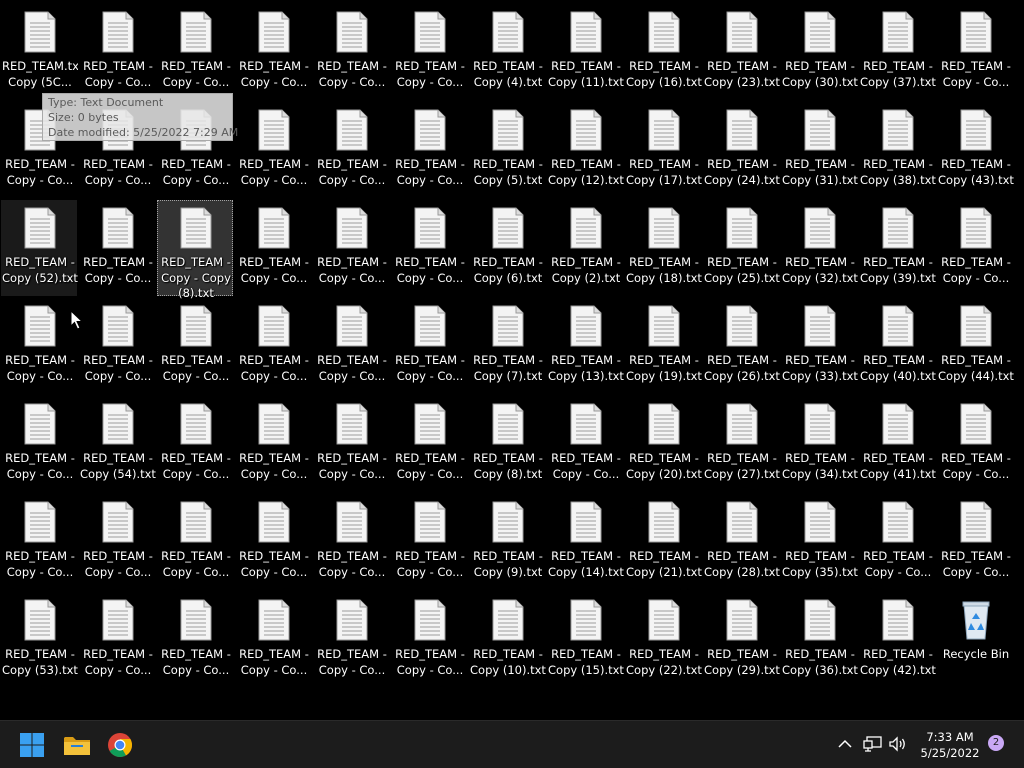 The image size is (1024, 768). Describe the element at coordinates (741, 248) in the screenshot. I see `desktop-file-icon: RED_TEAM - Copy (25).txt` at that location.